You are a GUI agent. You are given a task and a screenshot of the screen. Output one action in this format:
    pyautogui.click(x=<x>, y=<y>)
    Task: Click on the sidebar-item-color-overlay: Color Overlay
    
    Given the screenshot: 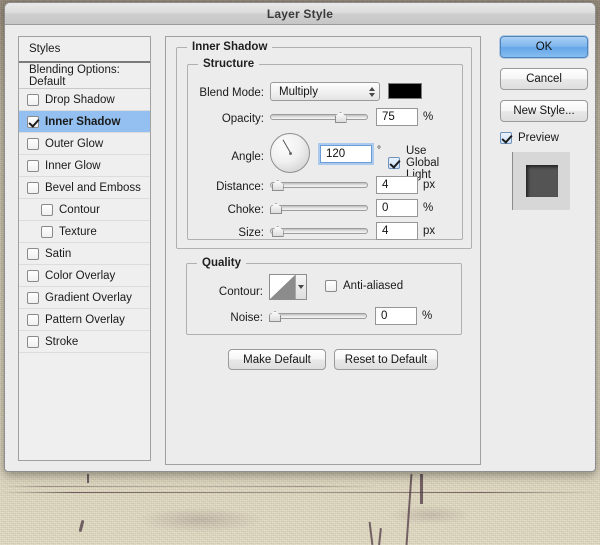 What is the action you would take?
    pyautogui.click(x=84, y=276)
    